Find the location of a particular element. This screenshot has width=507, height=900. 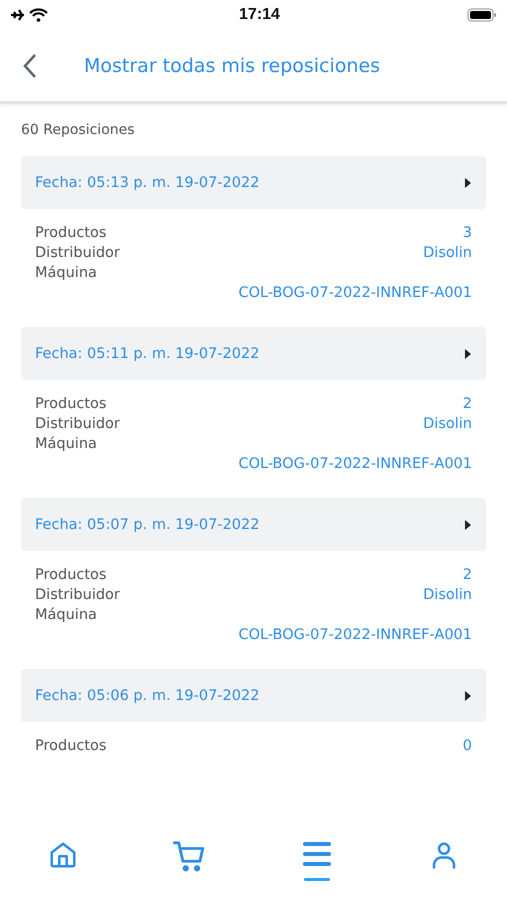

status-time: 17:14 is located at coordinates (259, 15).